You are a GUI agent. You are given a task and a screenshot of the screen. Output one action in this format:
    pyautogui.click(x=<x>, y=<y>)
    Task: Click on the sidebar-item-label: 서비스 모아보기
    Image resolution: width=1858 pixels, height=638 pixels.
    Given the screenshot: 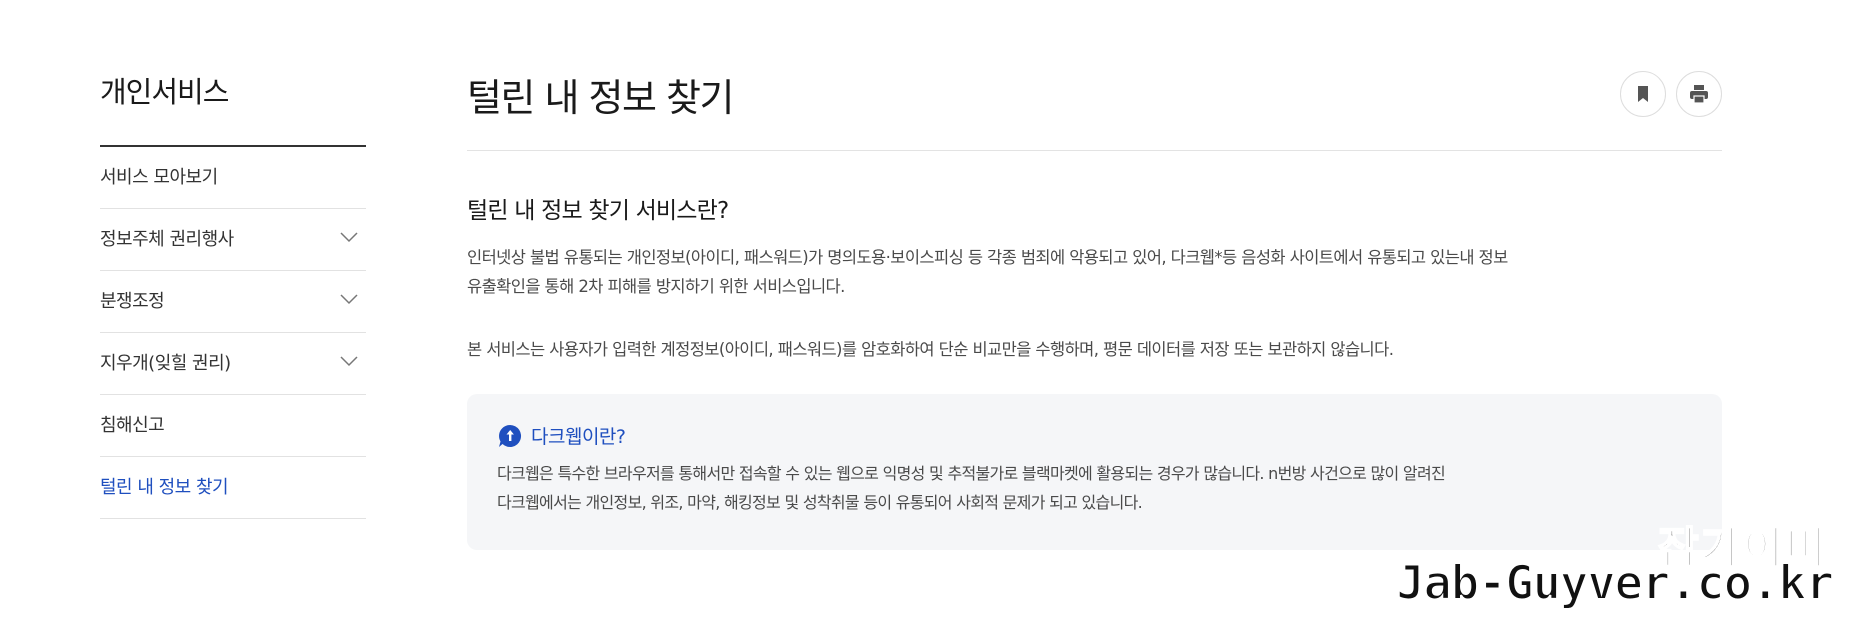 What is the action you would take?
    pyautogui.click(x=159, y=177)
    